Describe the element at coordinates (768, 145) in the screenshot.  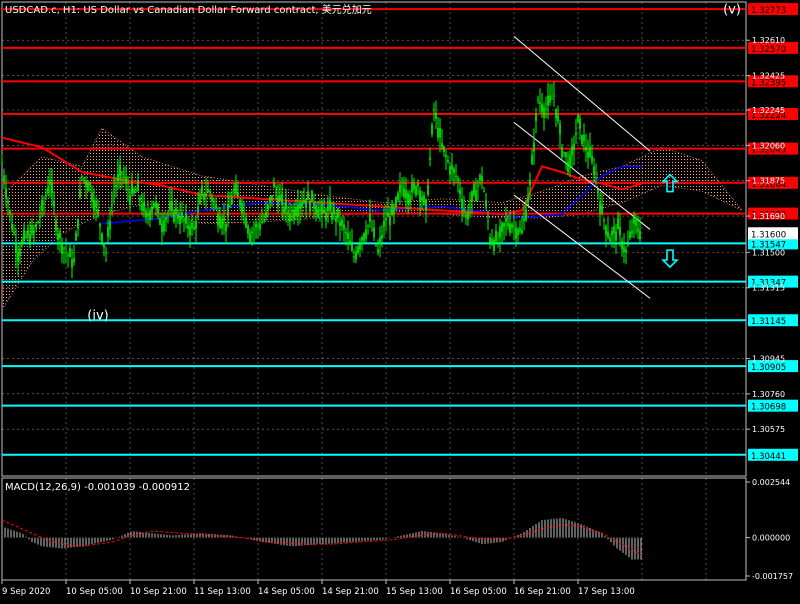
I see `price-tick-label: 1.32060` at that location.